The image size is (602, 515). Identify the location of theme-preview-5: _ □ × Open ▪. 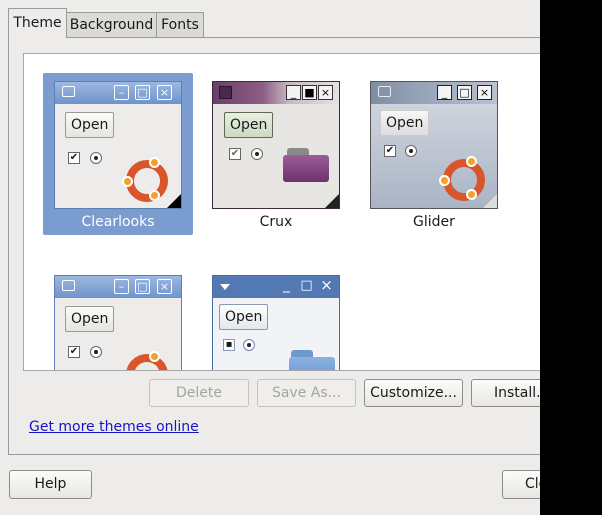
(276, 322).